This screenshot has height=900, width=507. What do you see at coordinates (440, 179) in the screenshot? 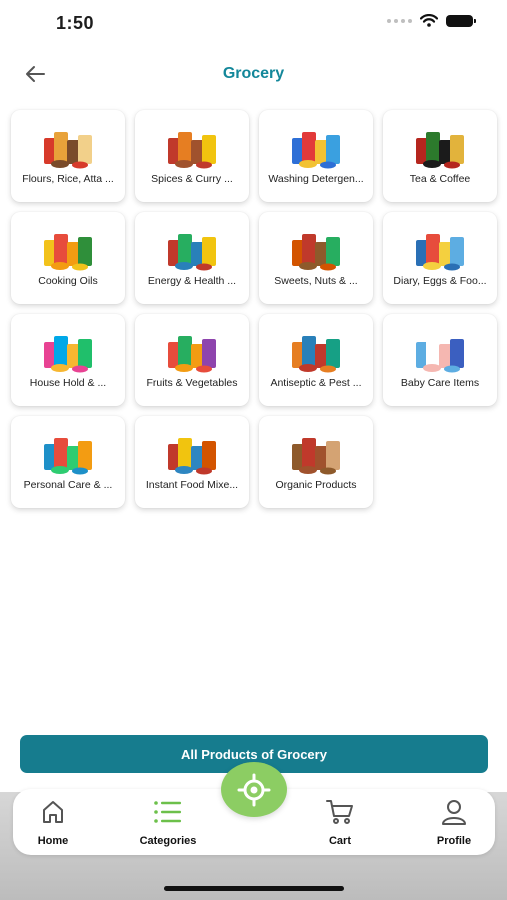
I see `category-label: Tea & Coffee` at bounding box center [440, 179].